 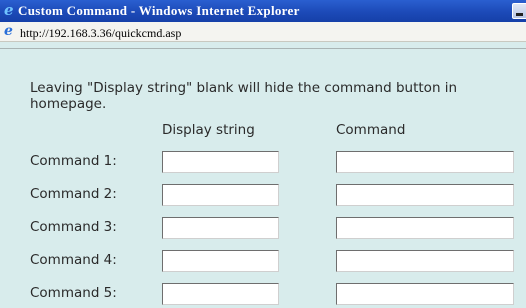 What do you see at coordinates (425, 195) in the screenshot?
I see `command-2-command-input` at bounding box center [425, 195].